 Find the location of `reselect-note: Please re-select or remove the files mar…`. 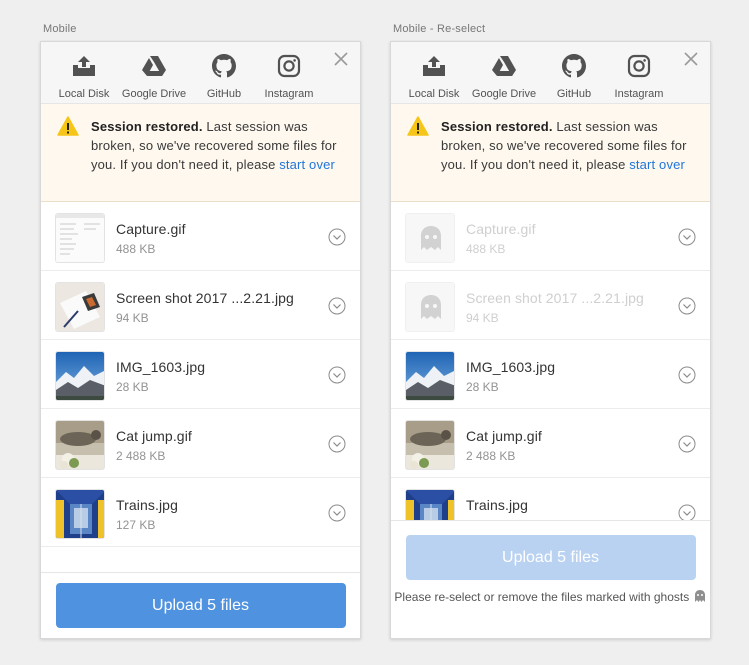

reselect-note: Please re-select or remove the files mar… is located at coordinates (550, 597).